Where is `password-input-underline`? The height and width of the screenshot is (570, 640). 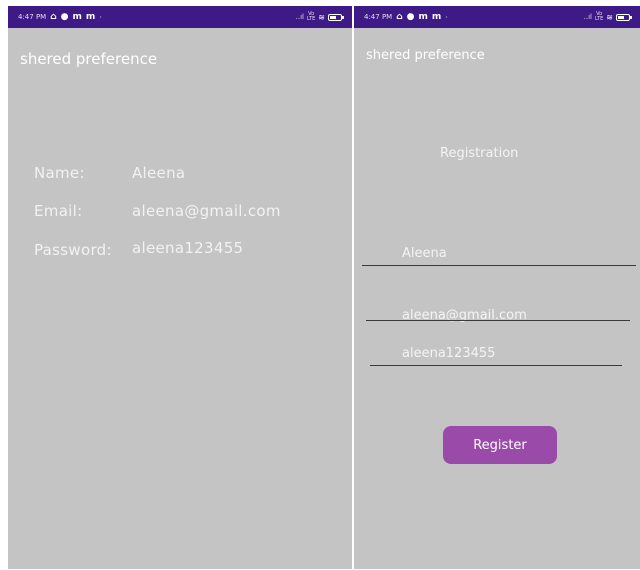 password-input-underline is located at coordinates (496, 365).